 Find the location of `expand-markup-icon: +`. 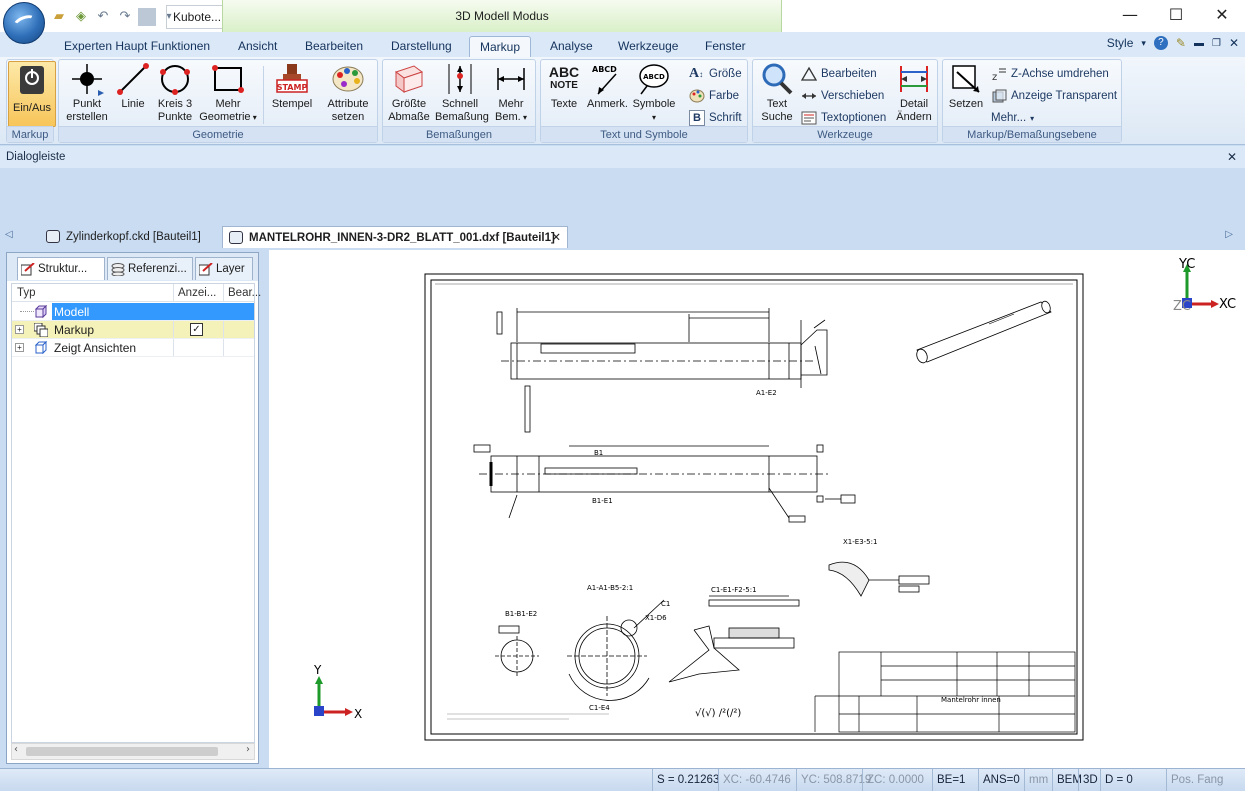

expand-markup-icon: + is located at coordinates (19, 329).